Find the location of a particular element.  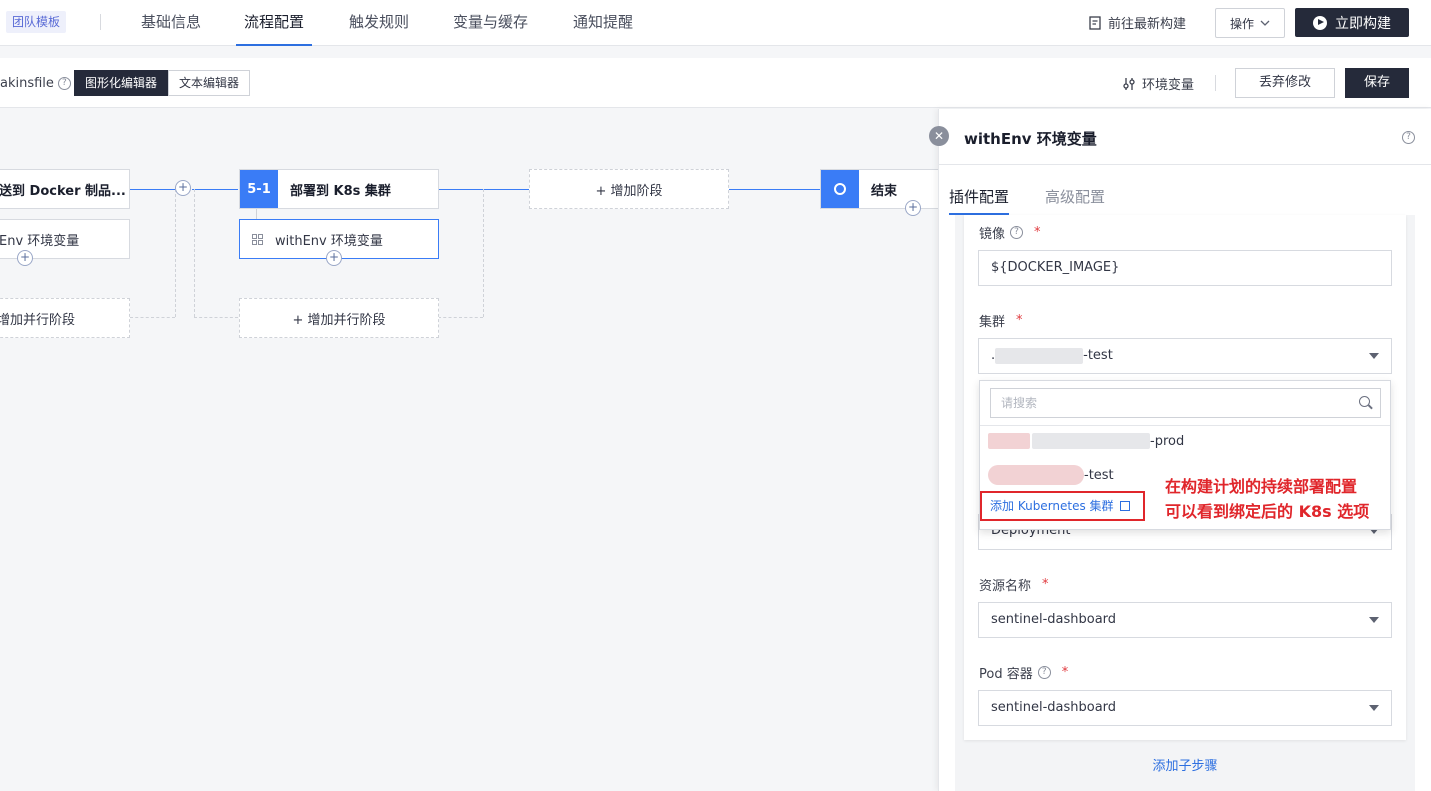

tab-basic-info: 基础信息 is located at coordinates (171, 23).